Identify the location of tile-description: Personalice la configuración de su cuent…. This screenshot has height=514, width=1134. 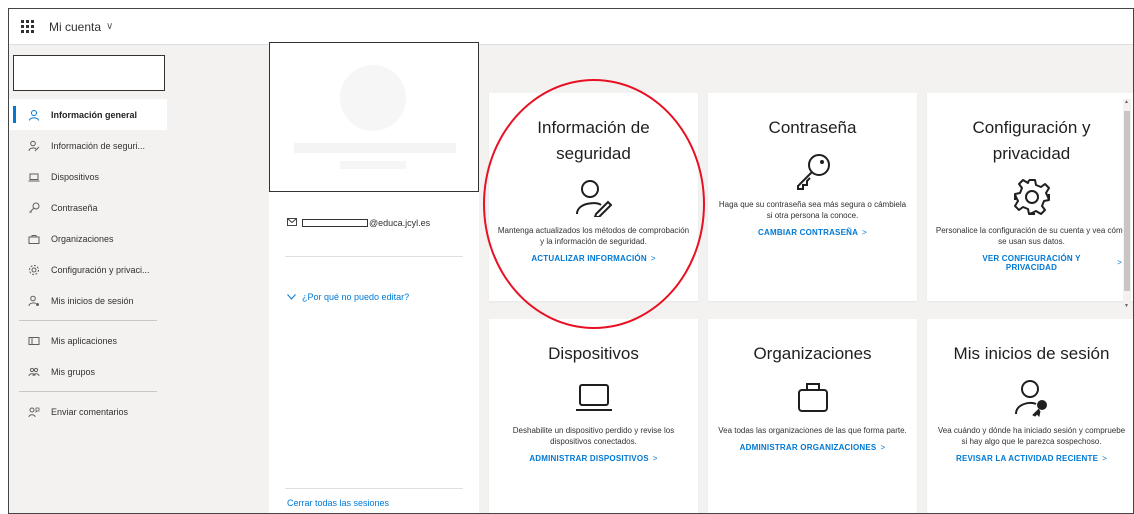
(1031, 236).